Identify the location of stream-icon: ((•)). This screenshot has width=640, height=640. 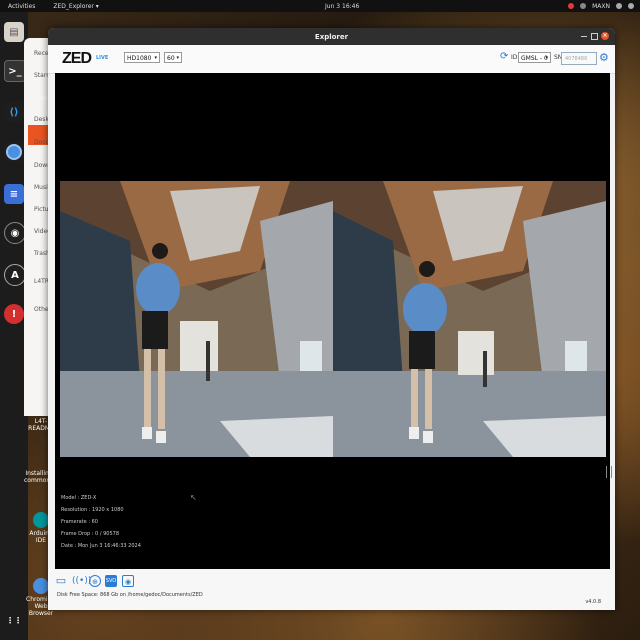
(81, 581).